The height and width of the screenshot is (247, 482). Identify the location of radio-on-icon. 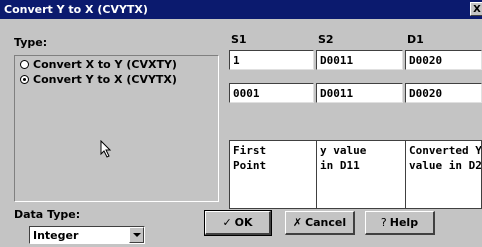
(24, 79).